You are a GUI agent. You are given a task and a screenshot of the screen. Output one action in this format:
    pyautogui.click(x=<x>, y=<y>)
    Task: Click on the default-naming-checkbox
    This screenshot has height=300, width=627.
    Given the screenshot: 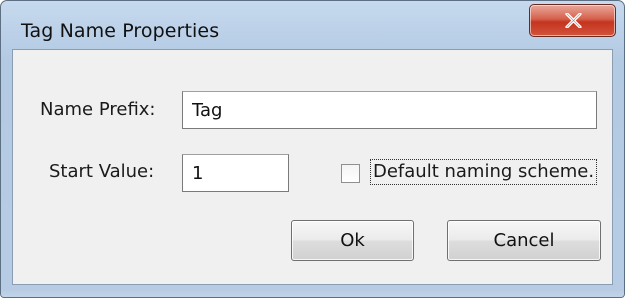 What is the action you would take?
    pyautogui.click(x=350, y=173)
    